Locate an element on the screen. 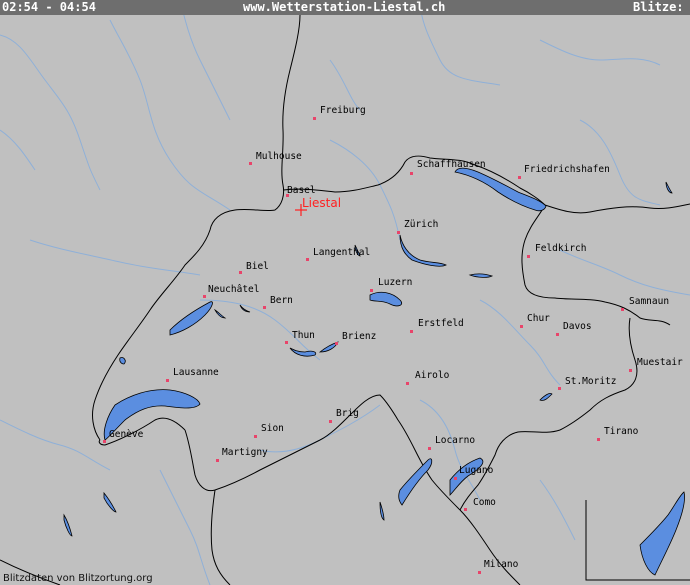 The width and height of the screenshot is (690, 585). station-label: Liestal is located at coordinates (322, 203).